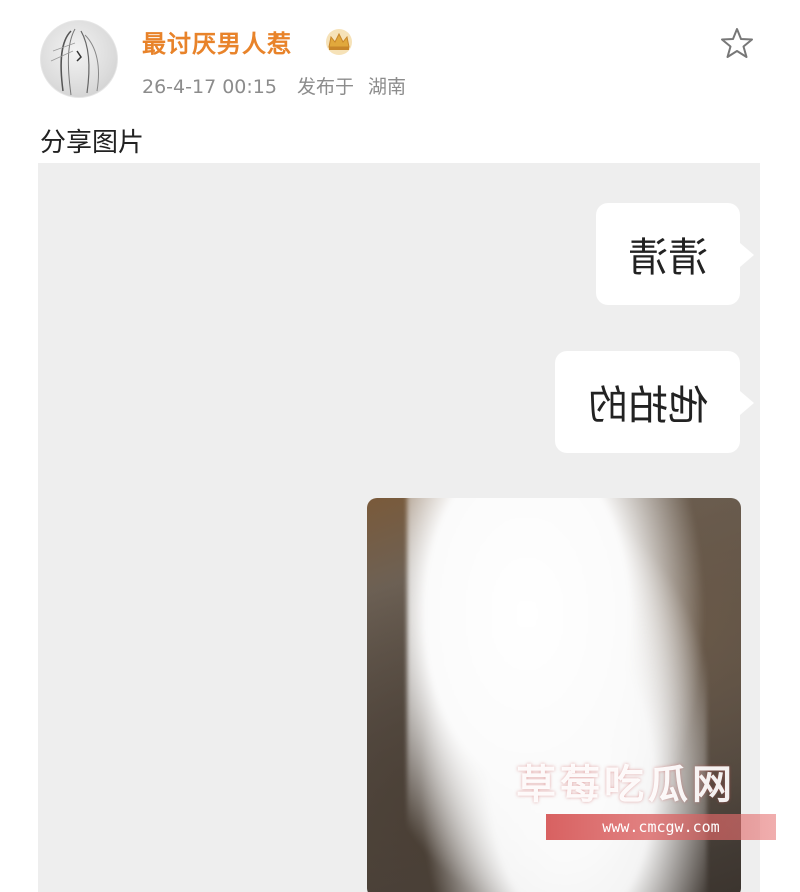 This screenshot has height=892, width=800. I want to click on watermark-title: 草莓吃瓜网, so click(626, 785).